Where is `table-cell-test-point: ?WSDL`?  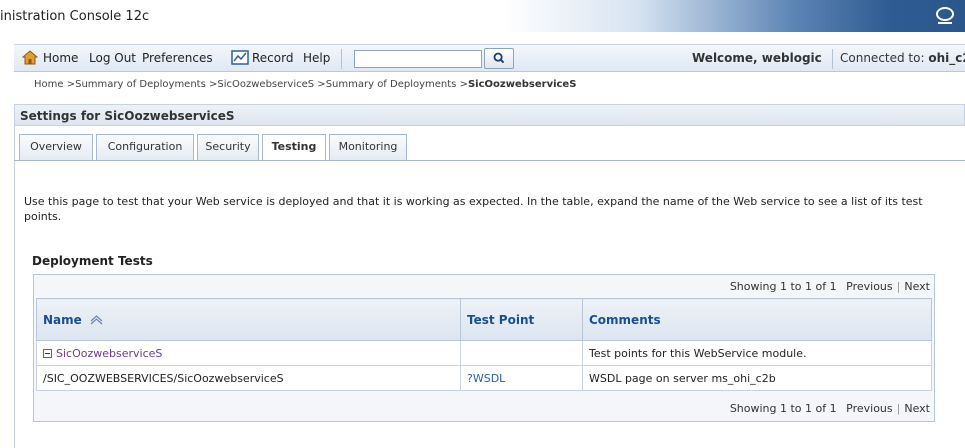 table-cell-test-point: ?WSDL is located at coordinates (521, 378).